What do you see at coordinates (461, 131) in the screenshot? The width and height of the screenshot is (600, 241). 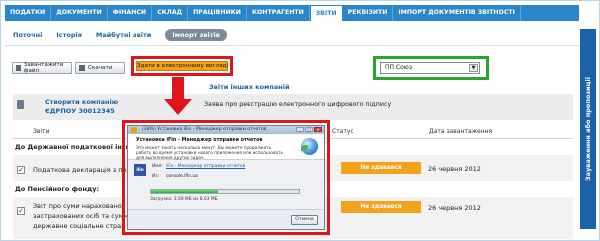 I see `column-header-date: Дата завантаження` at bounding box center [461, 131].